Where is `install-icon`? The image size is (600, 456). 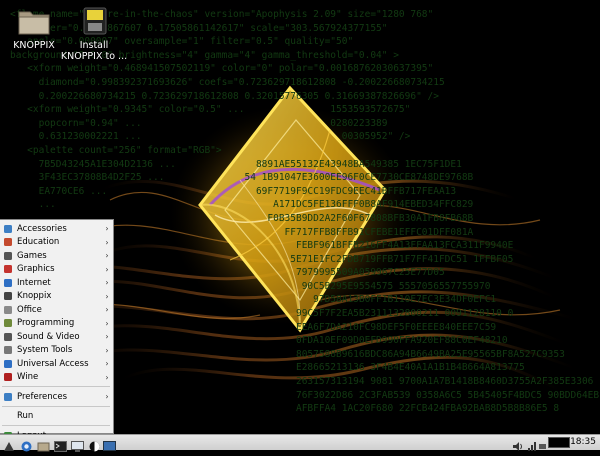 install-icon is located at coordinates (94, 22).